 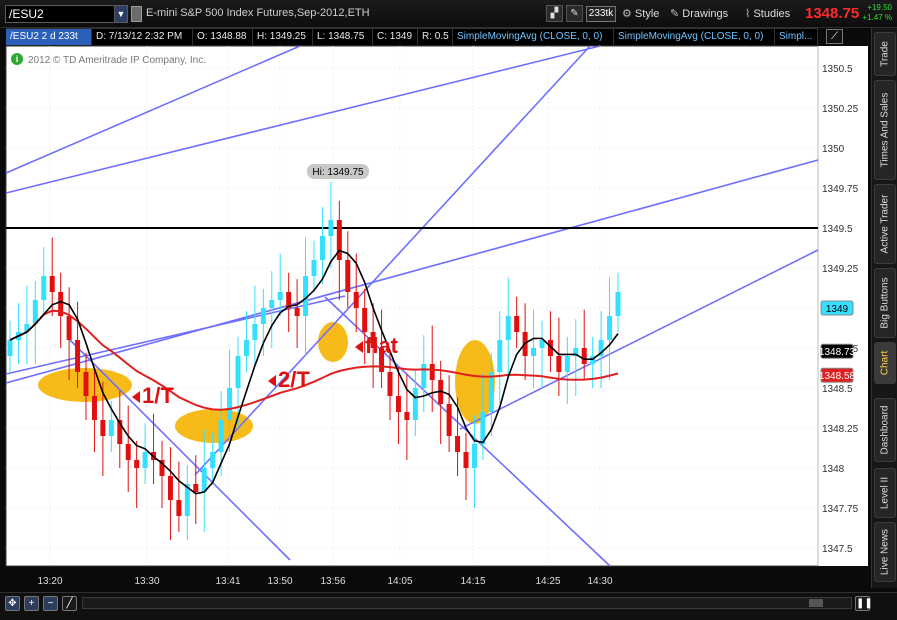 What do you see at coordinates (864, 603) in the screenshot?
I see `pause-icon: ❚❚` at bounding box center [864, 603].